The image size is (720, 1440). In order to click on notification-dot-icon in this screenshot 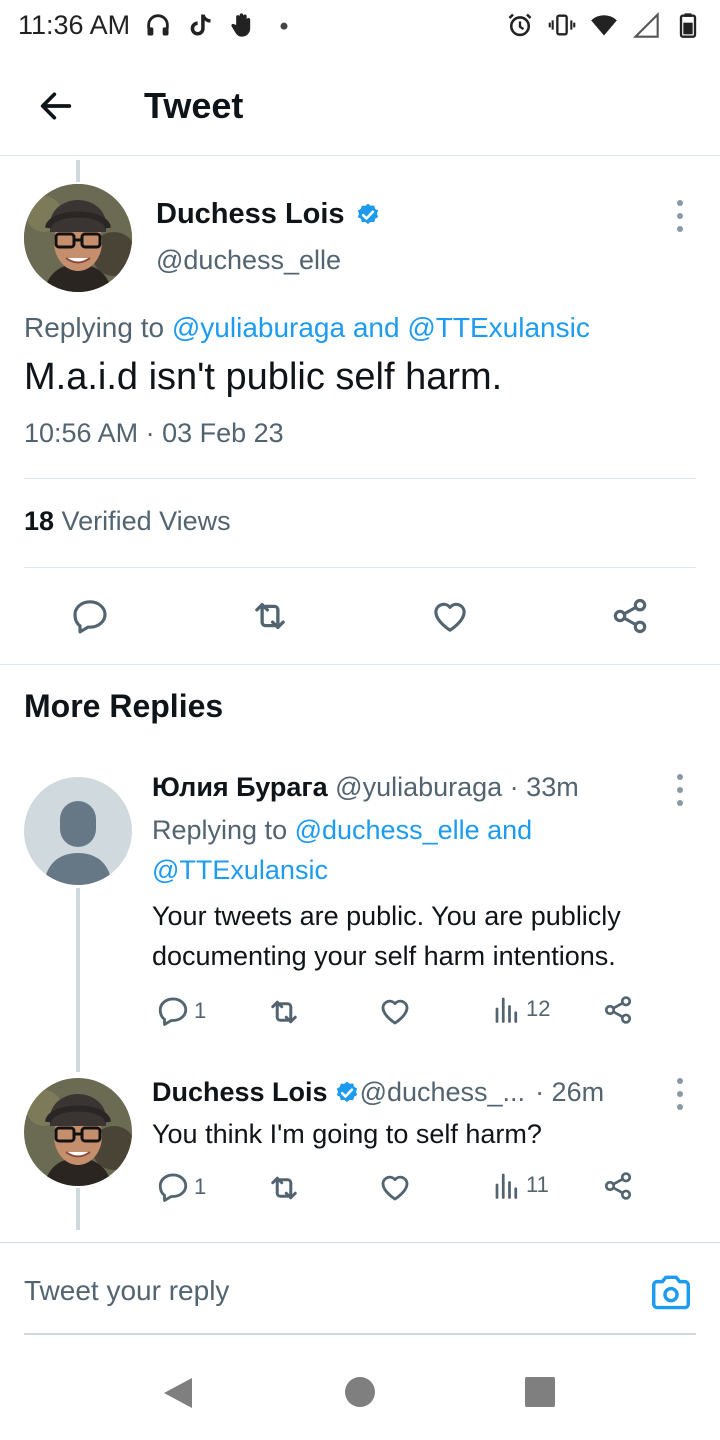, I will do `click(284, 25)`.